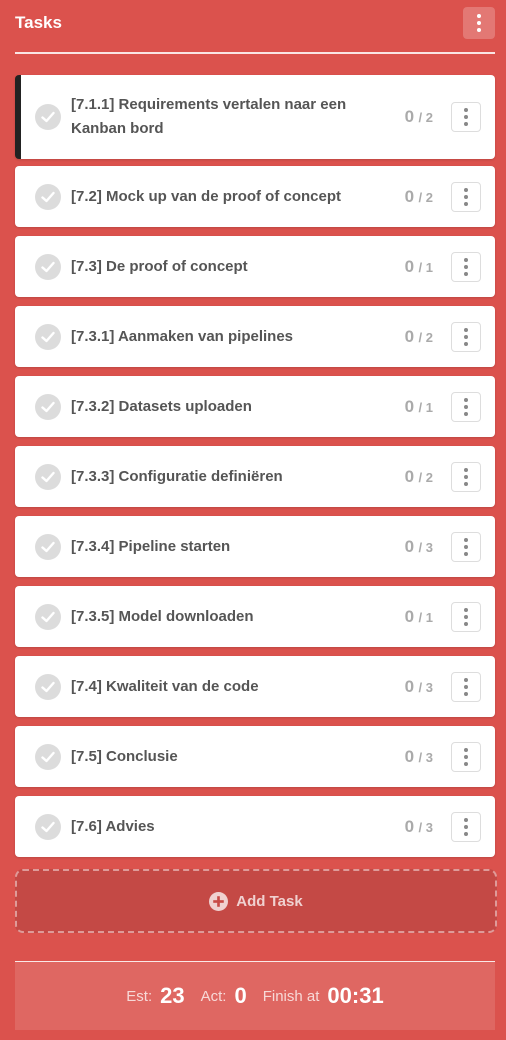  Describe the element at coordinates (219, 901) in the screenshot. I see `plus-circle-icon` at that location.